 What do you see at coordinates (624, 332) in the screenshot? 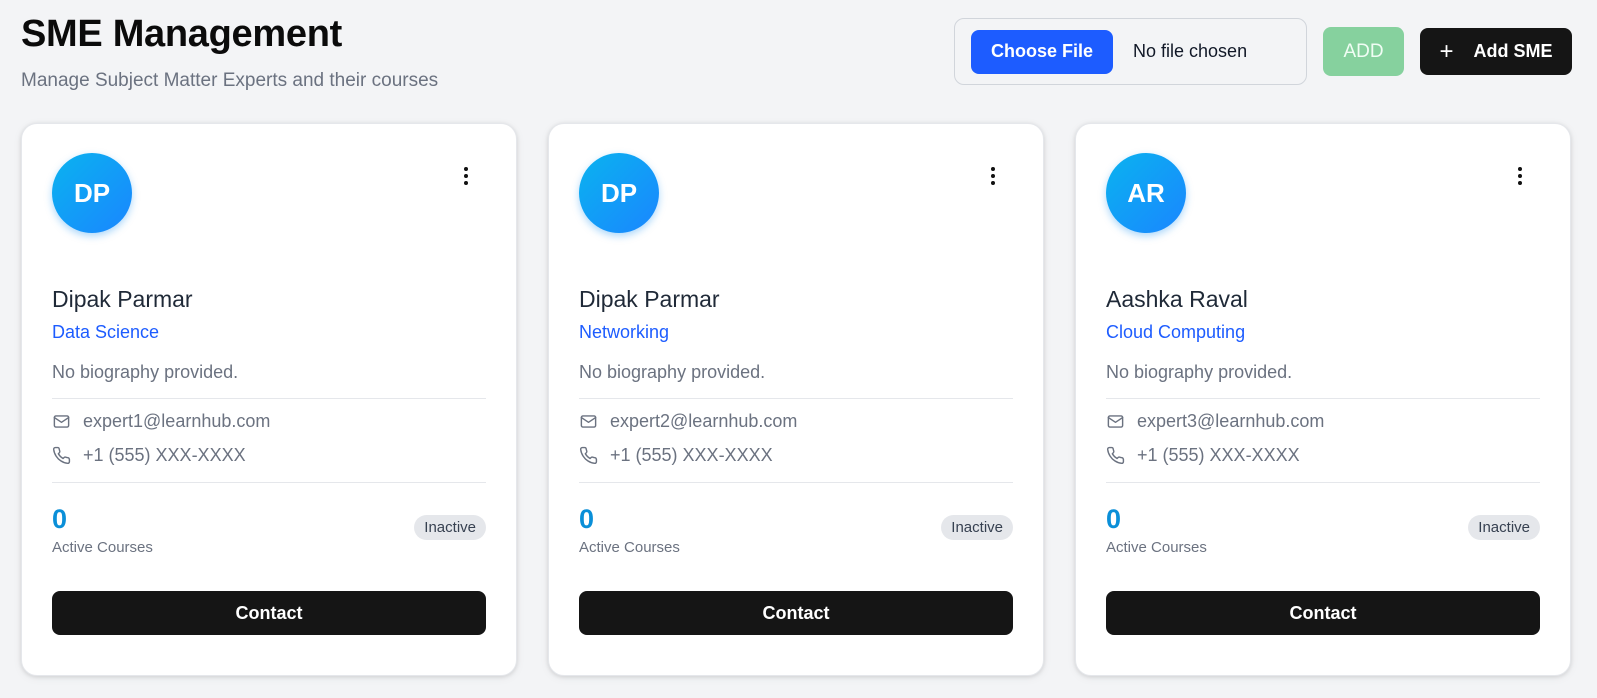
I see `sme-specialty: Networking` at bounding box center [624, 332].